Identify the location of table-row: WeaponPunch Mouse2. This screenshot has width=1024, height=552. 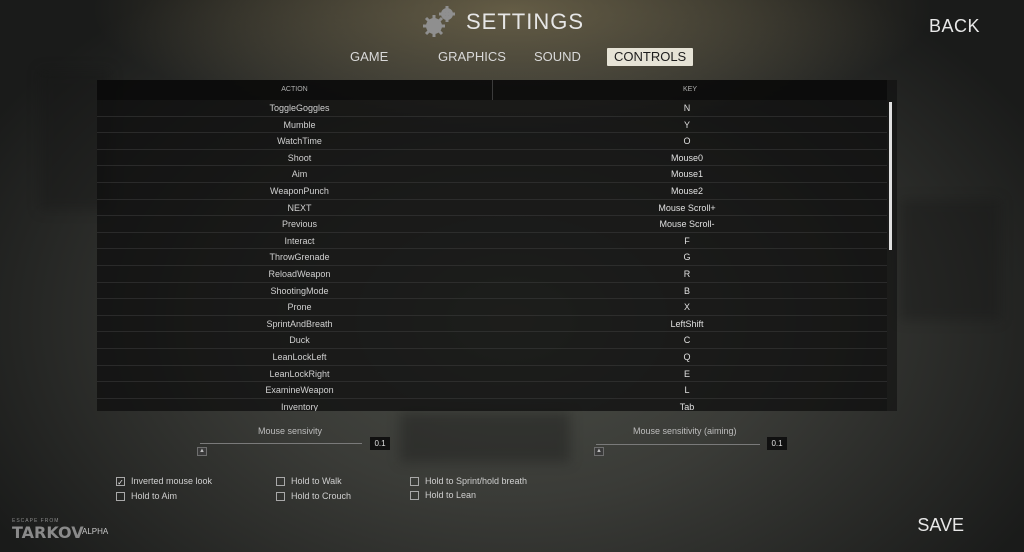
(492, 191).